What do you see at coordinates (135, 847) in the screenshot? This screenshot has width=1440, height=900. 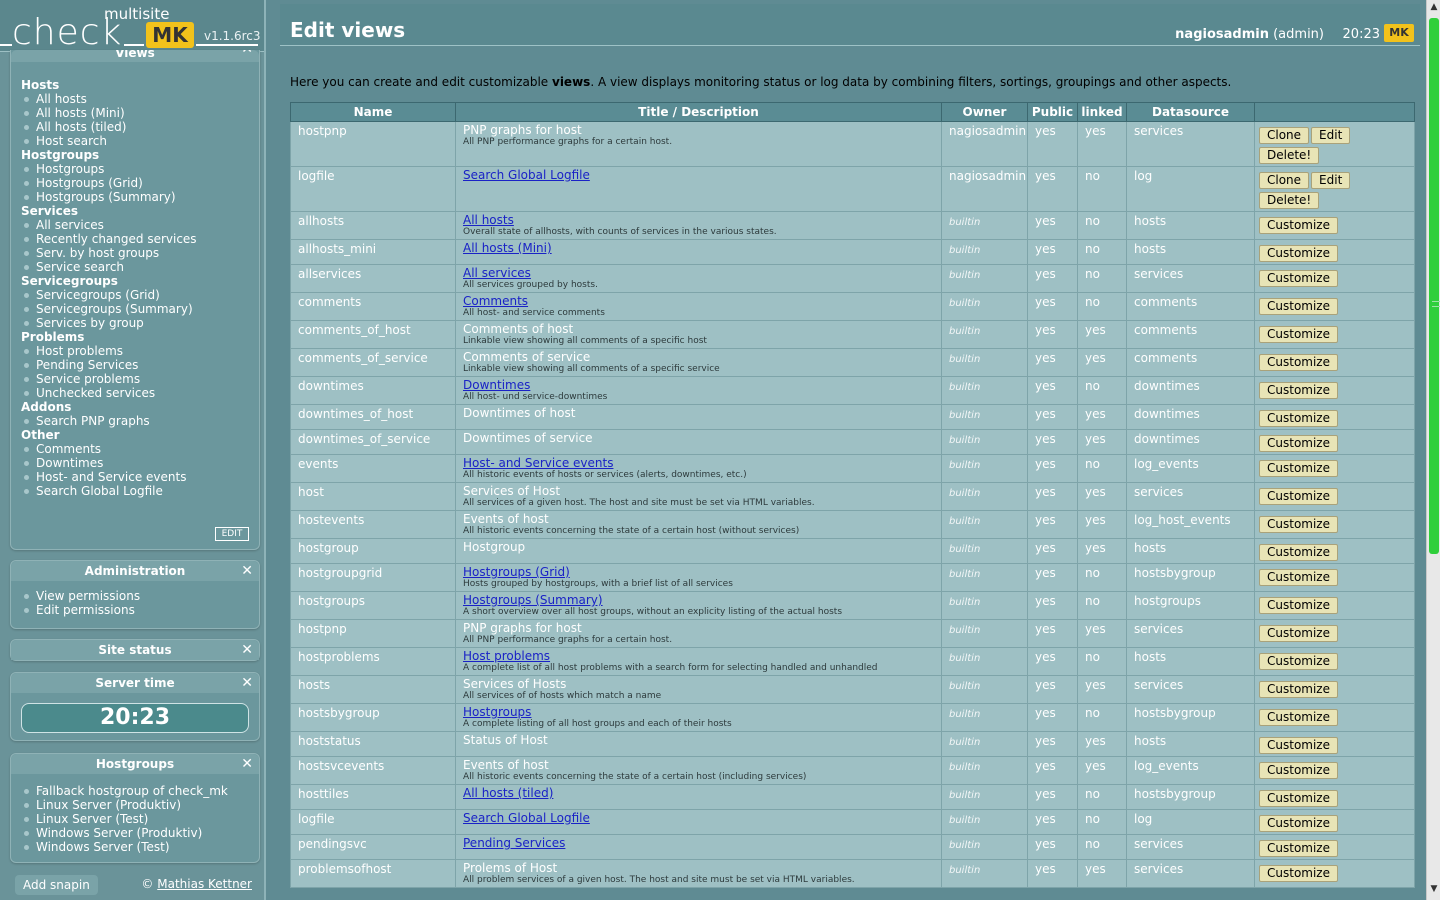 I see `hostgroup-link: Windows Server (Test)` at bounding box center [135, 847].